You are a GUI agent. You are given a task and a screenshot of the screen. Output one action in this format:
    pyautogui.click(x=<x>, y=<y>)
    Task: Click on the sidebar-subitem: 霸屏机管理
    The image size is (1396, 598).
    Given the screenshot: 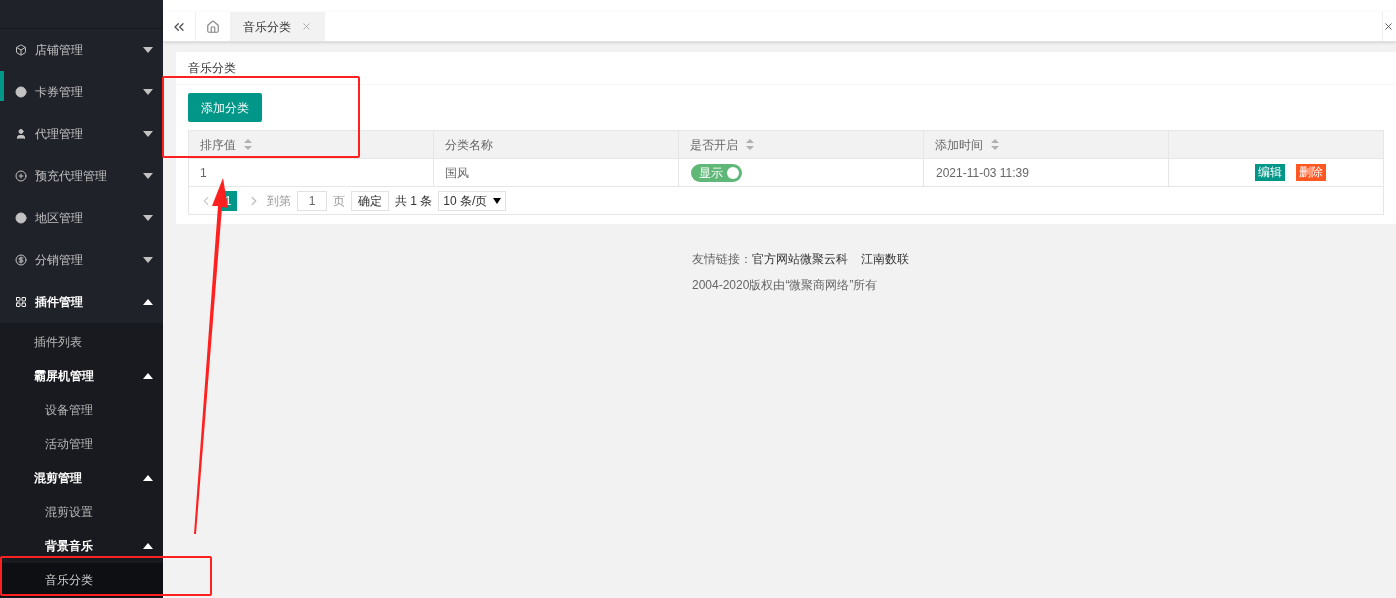 What is the action you would take?
    pyautogui.click(x=81, y=376)
    